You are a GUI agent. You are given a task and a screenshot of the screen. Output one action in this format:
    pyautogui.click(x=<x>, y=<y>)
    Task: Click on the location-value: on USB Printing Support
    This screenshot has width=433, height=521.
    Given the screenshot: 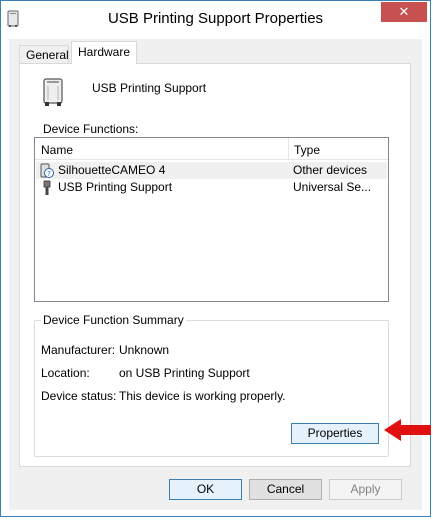 What is the action you would take?
    pyautogui.click(x=184, y=373)
    